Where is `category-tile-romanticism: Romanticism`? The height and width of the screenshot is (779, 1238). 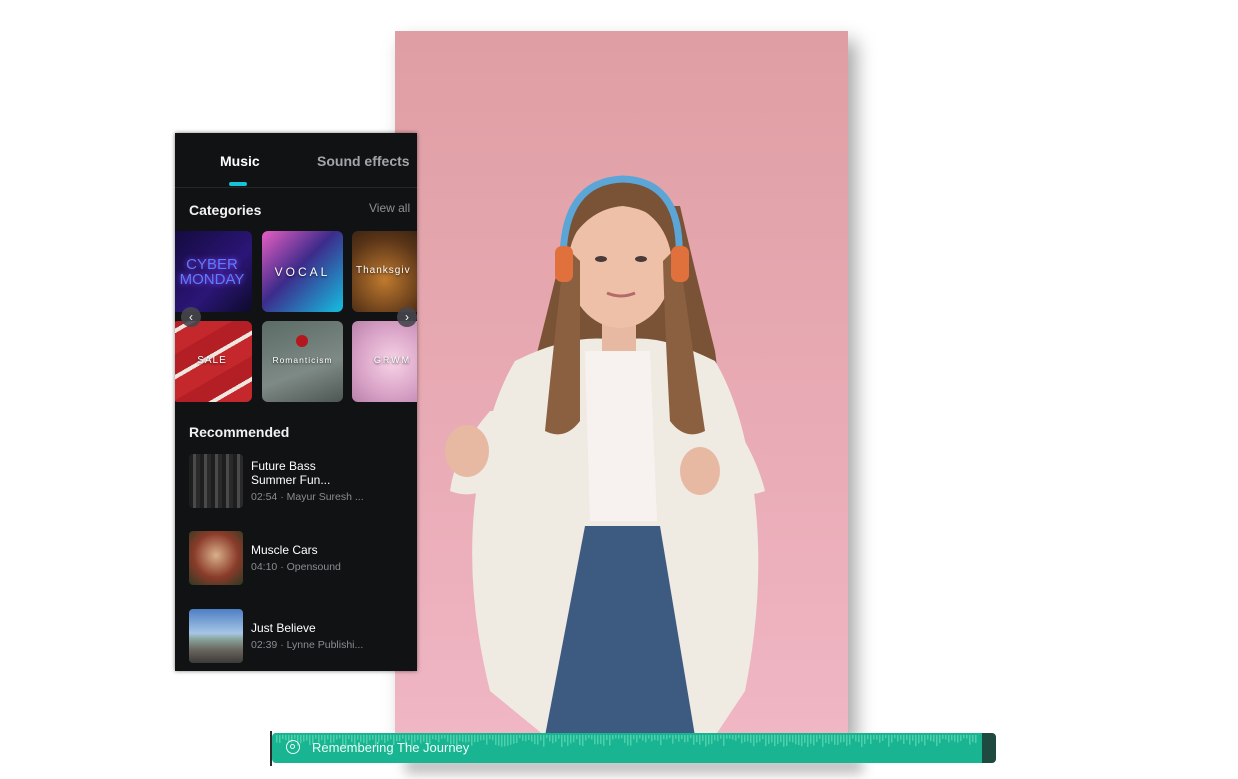 category-tile-romanticism: Romanticism is located at coordinates (302, 361).